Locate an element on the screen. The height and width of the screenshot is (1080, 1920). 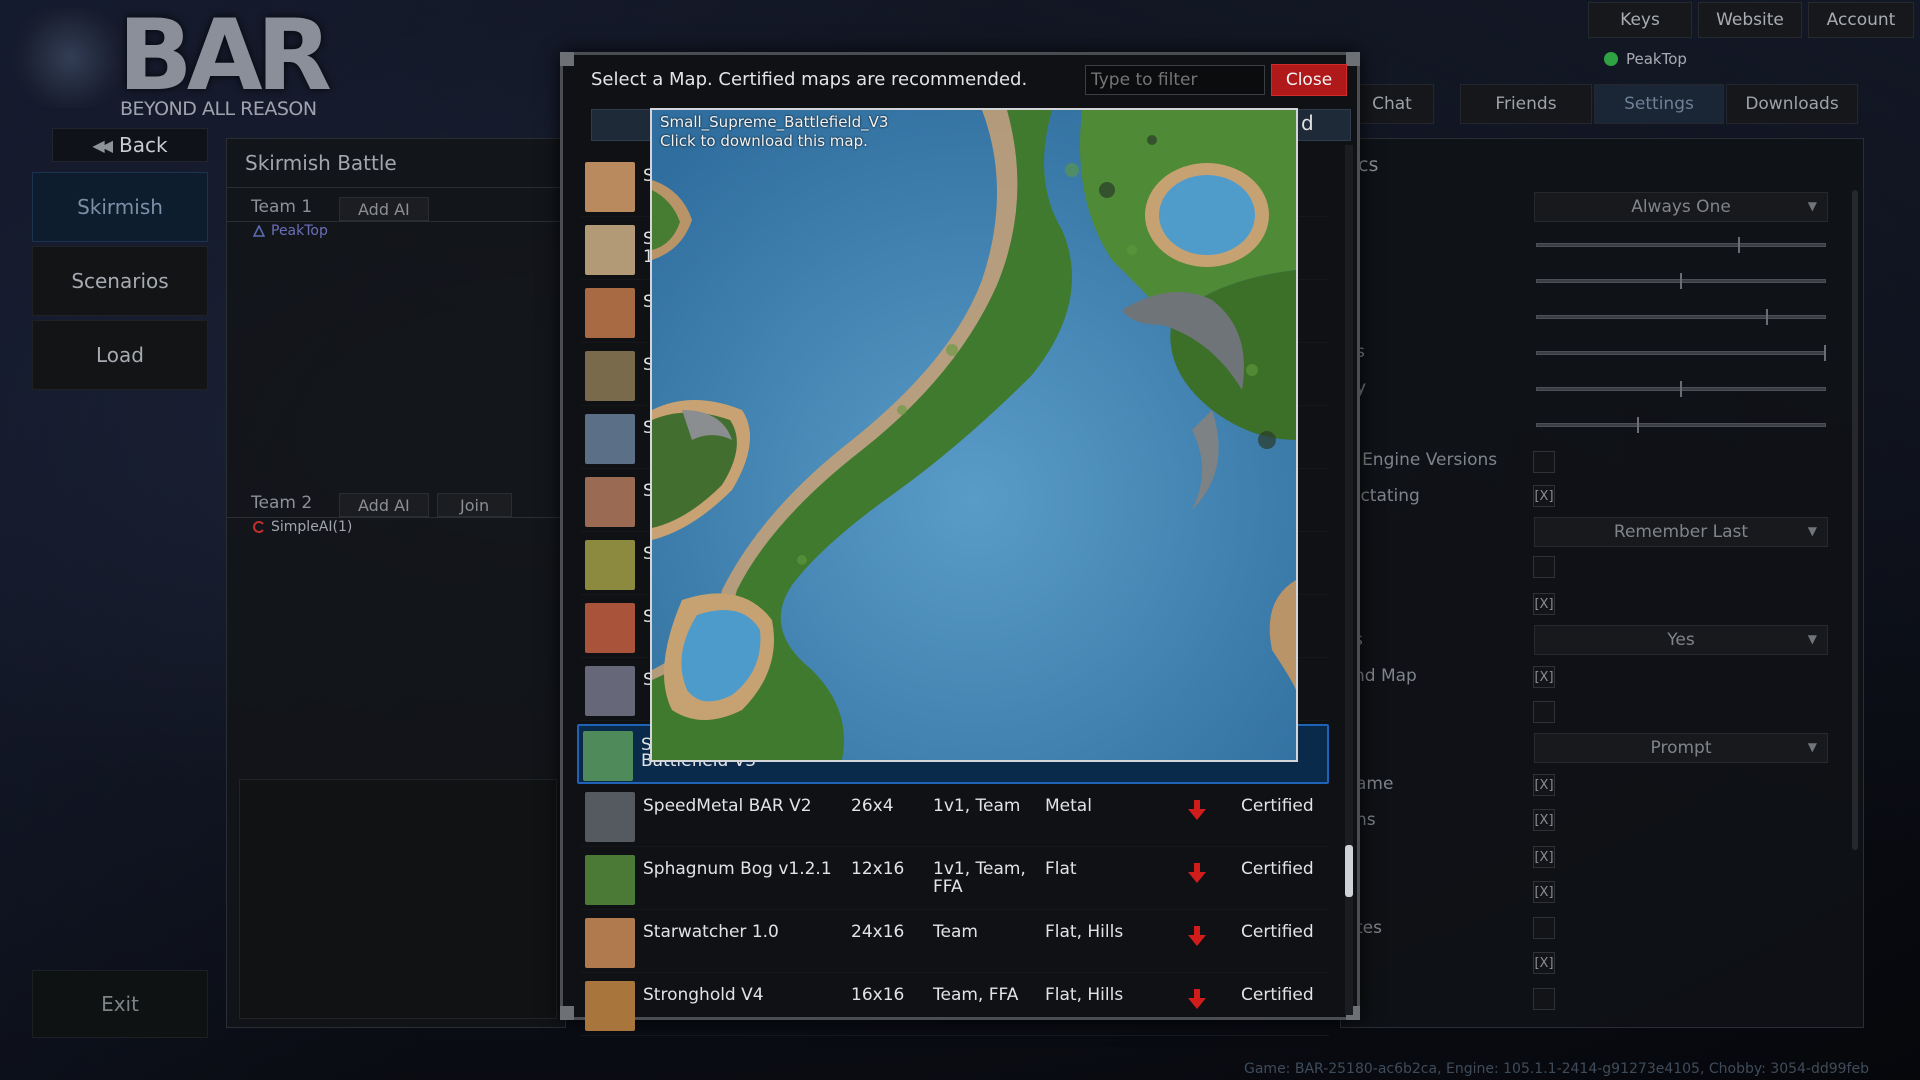
account-button: Account is located at coordinates (1861, 20).